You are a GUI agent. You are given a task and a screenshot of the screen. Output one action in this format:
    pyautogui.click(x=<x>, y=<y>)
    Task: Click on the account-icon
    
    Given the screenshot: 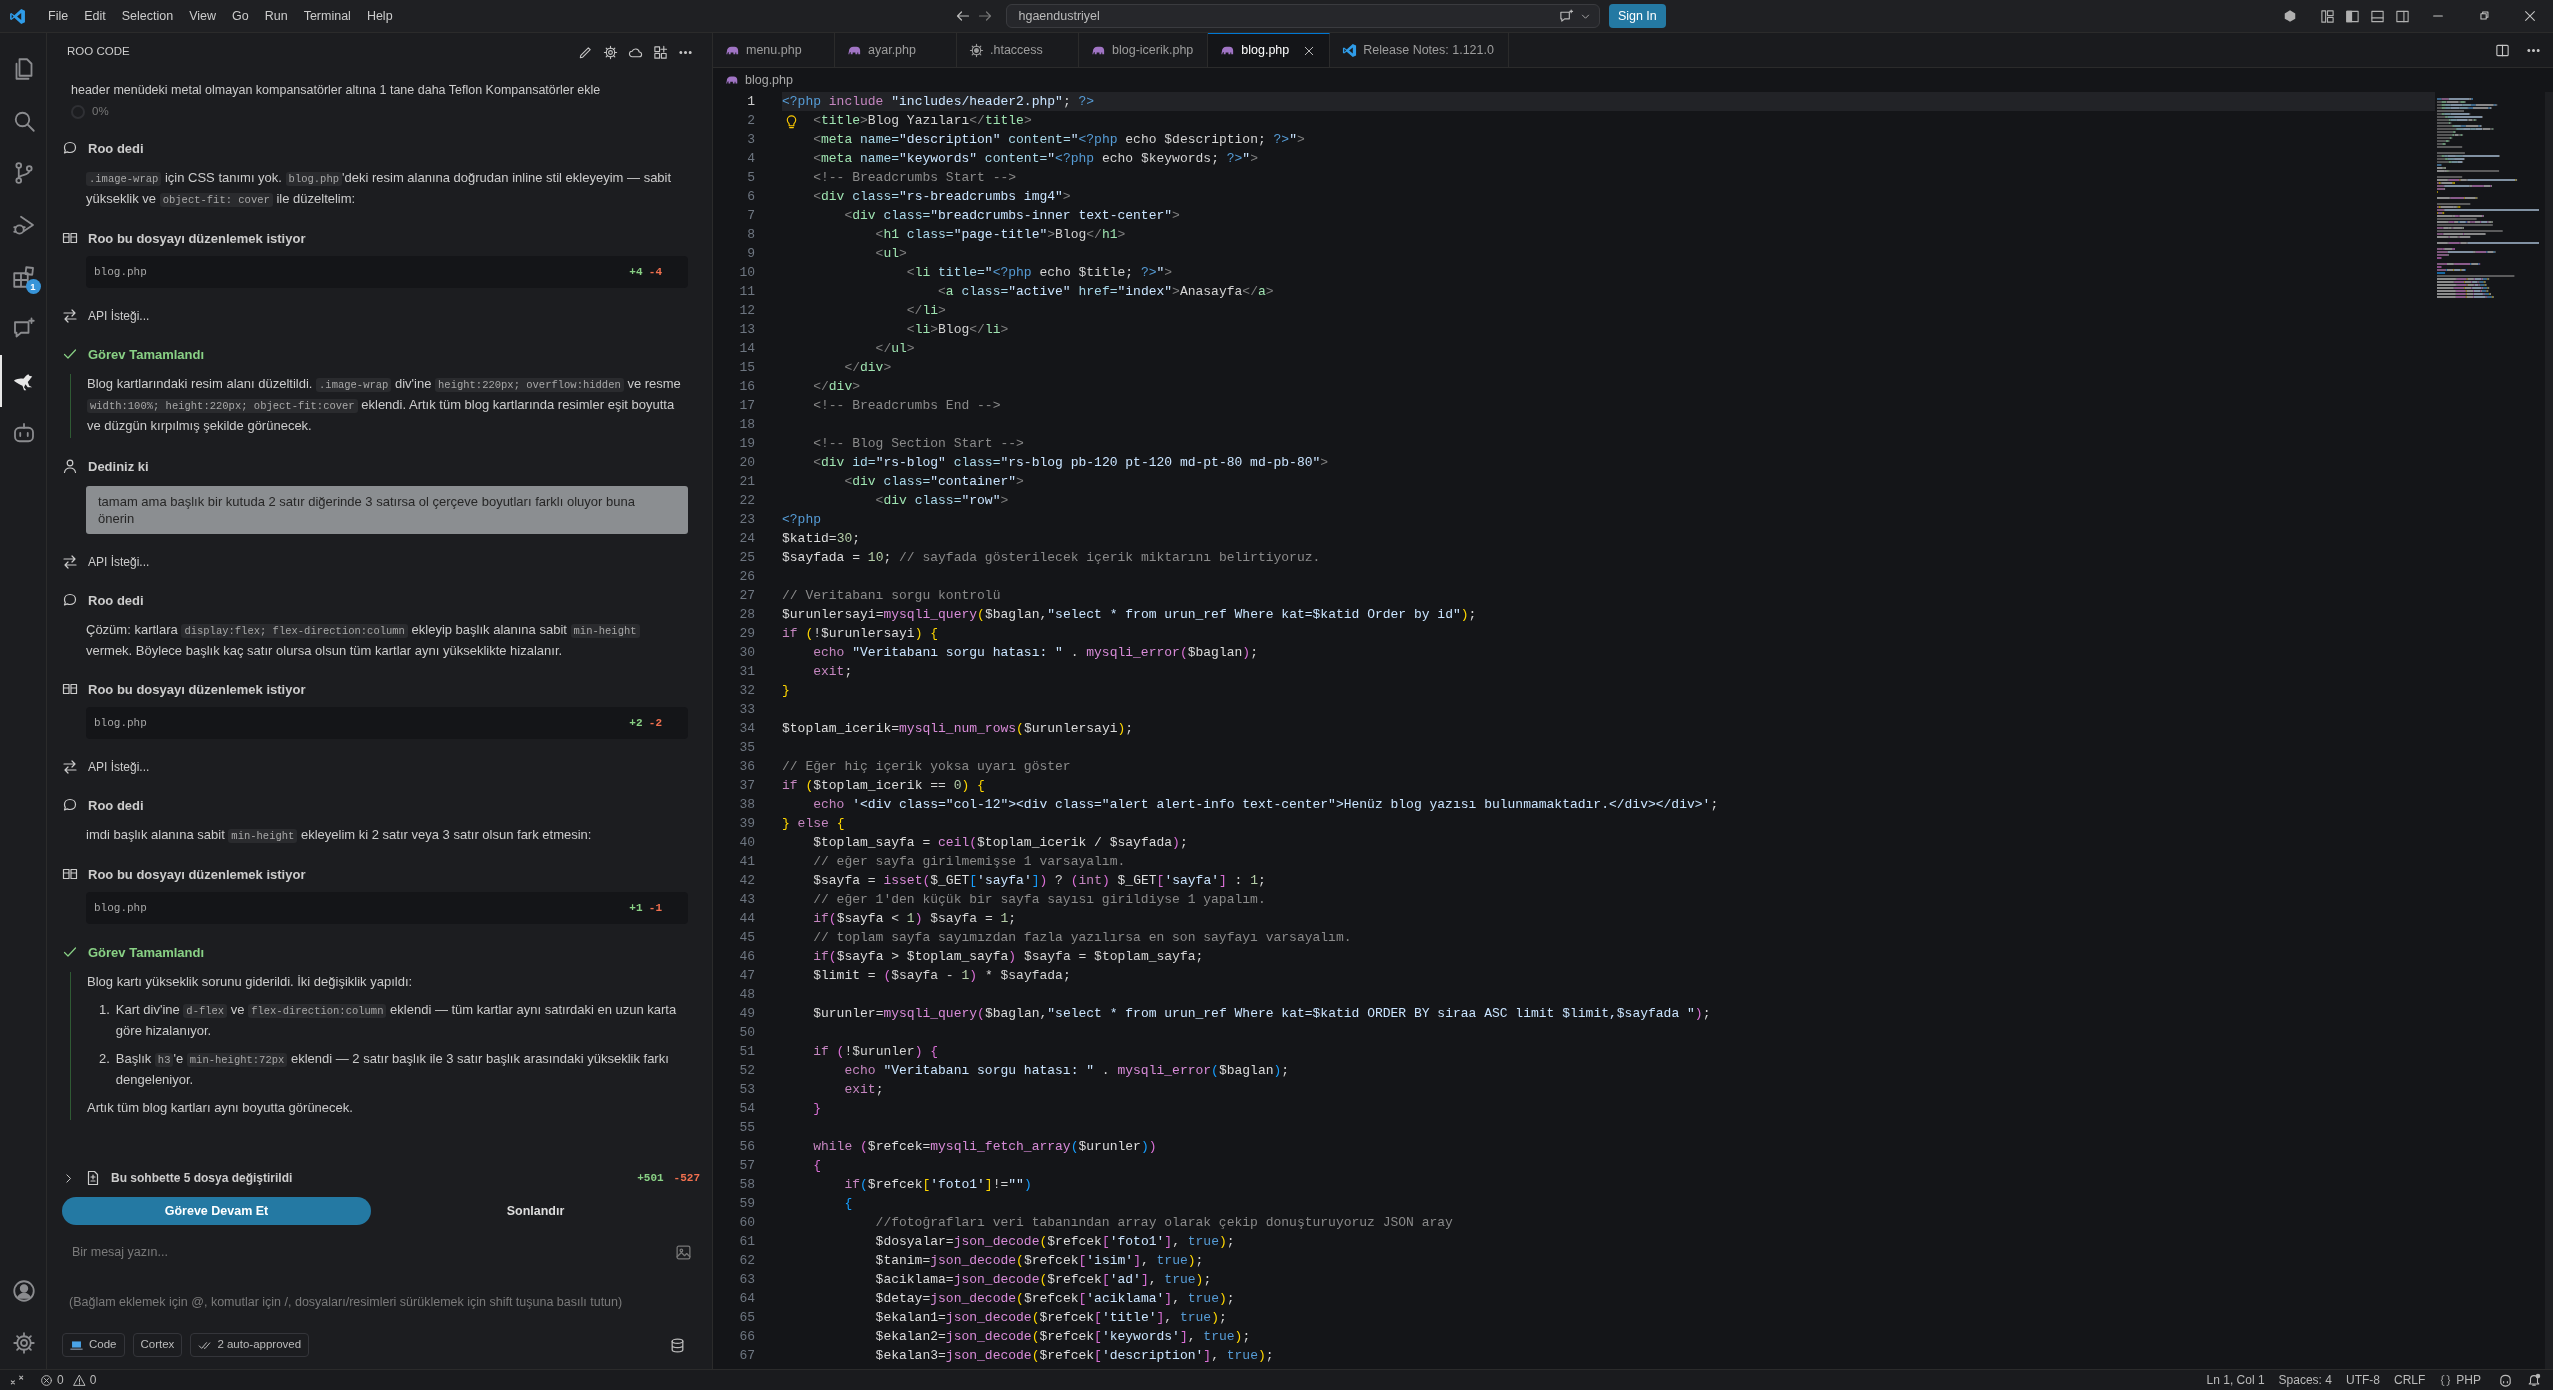 What is the action you would take?
    pyautogui.click(x=24, y=1291)
    